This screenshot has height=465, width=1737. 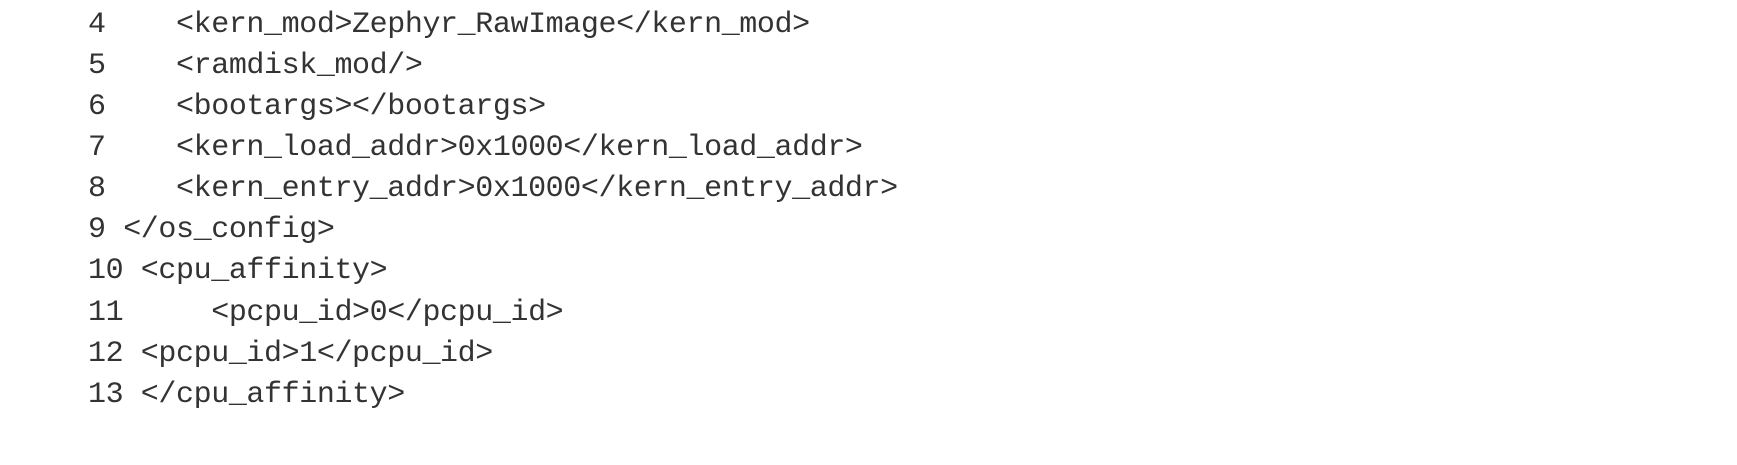 What do you see at coordinates (317, 107) in the screenshot?
I see `code-line-6: 6 <bootargs></bootargs>` at bounding box center [317, 107].